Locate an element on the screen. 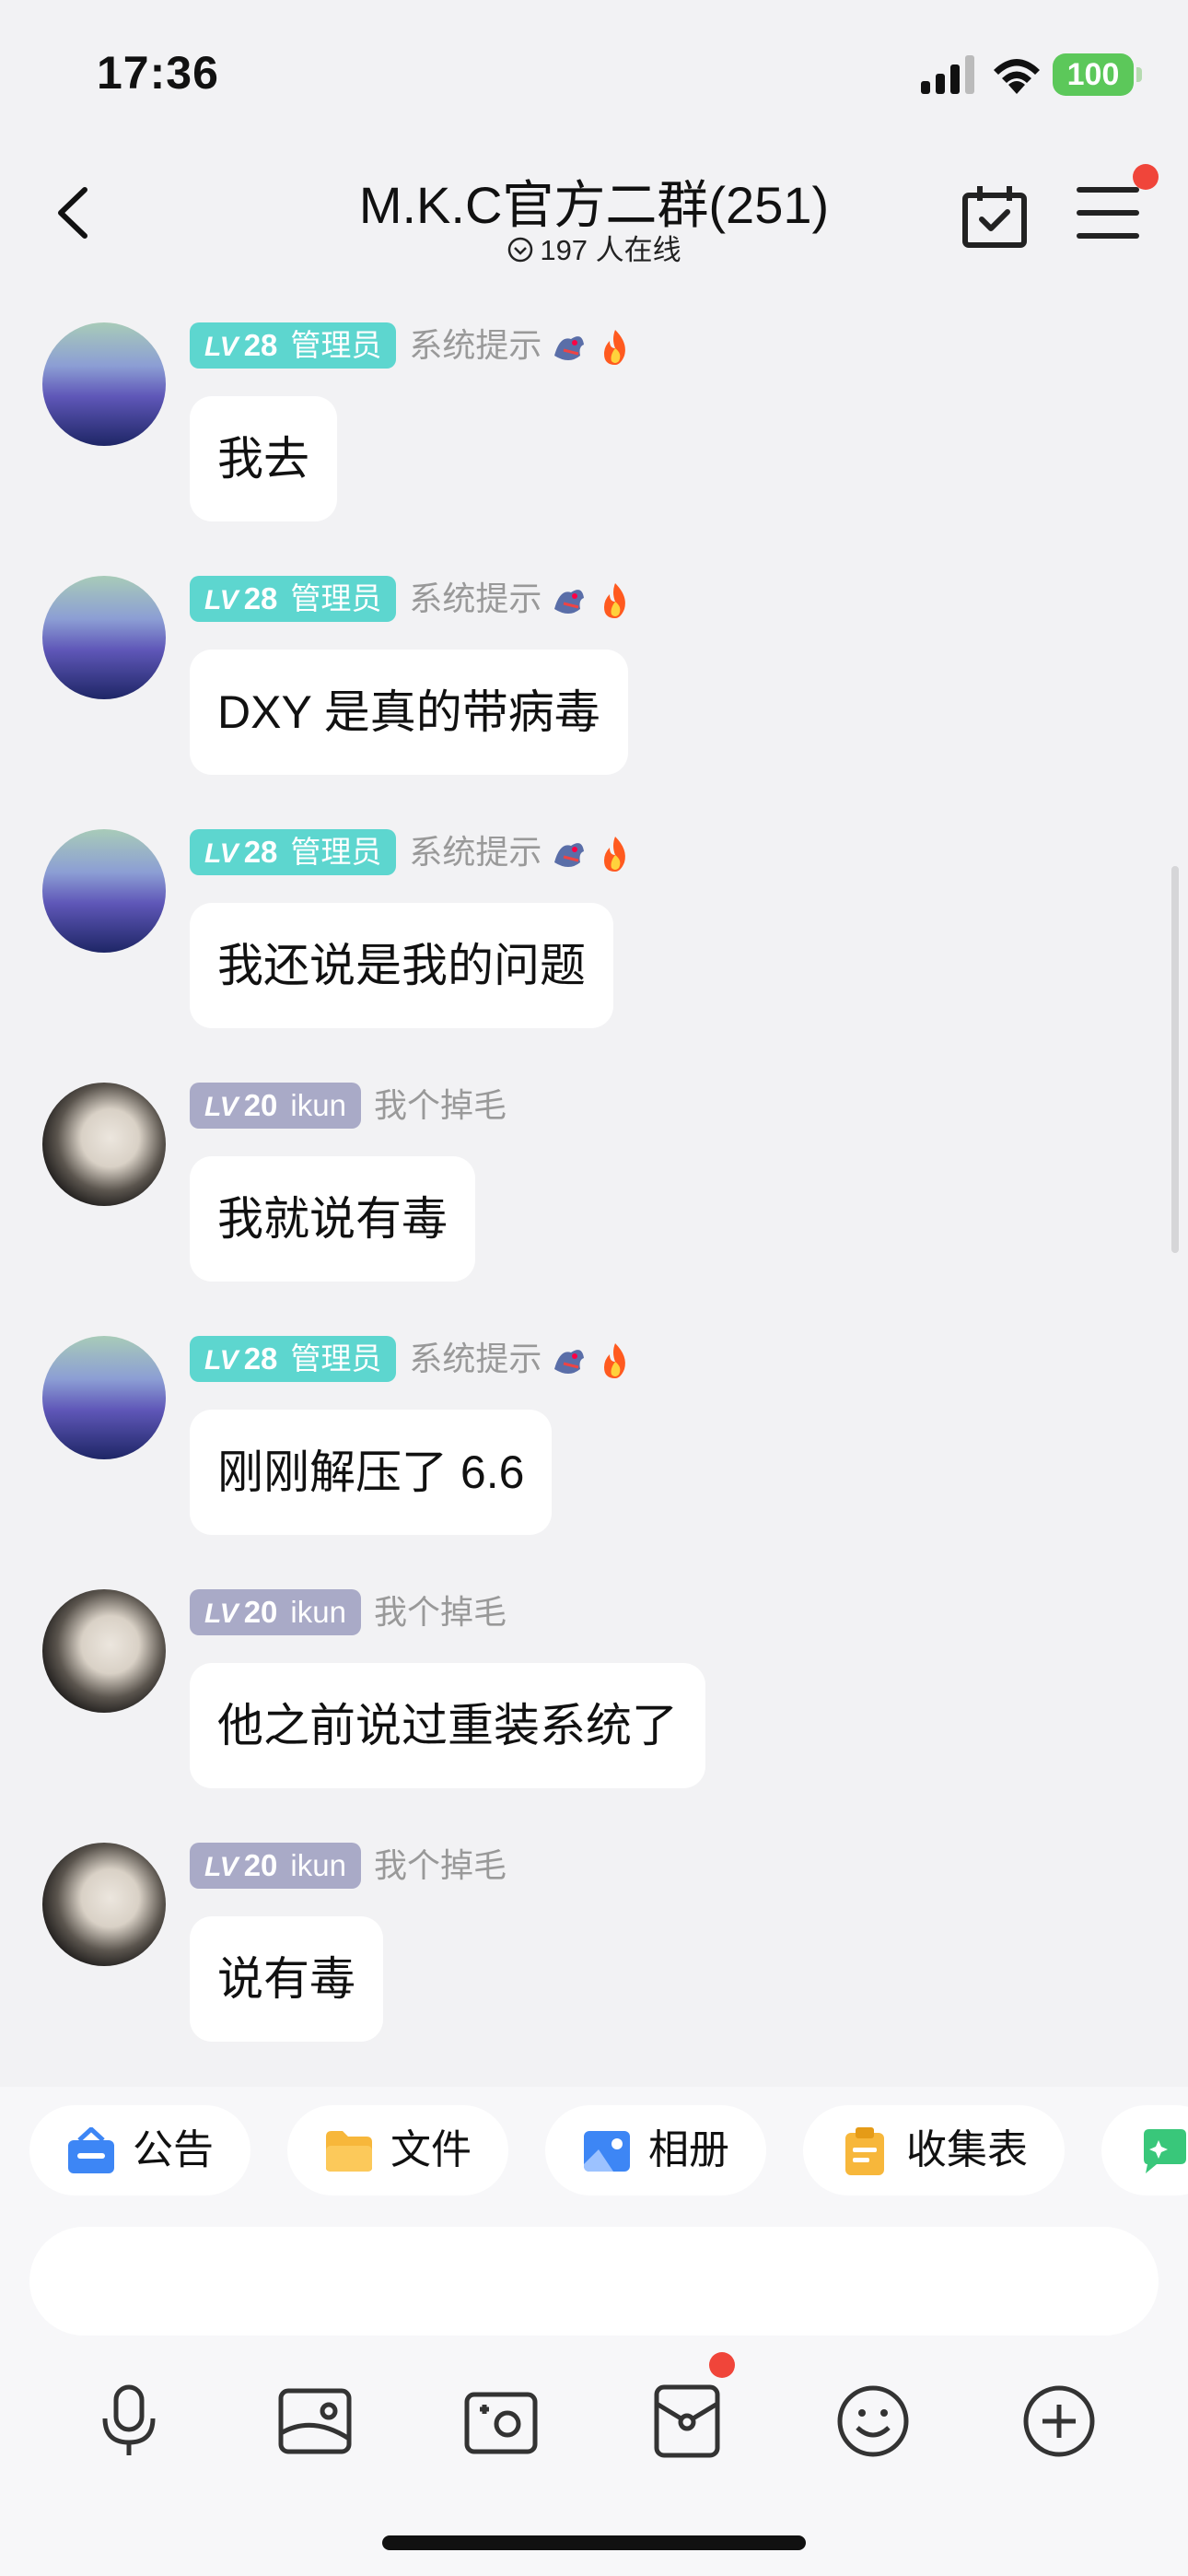  quick-action-more is located at coordinates (1144, 2150).